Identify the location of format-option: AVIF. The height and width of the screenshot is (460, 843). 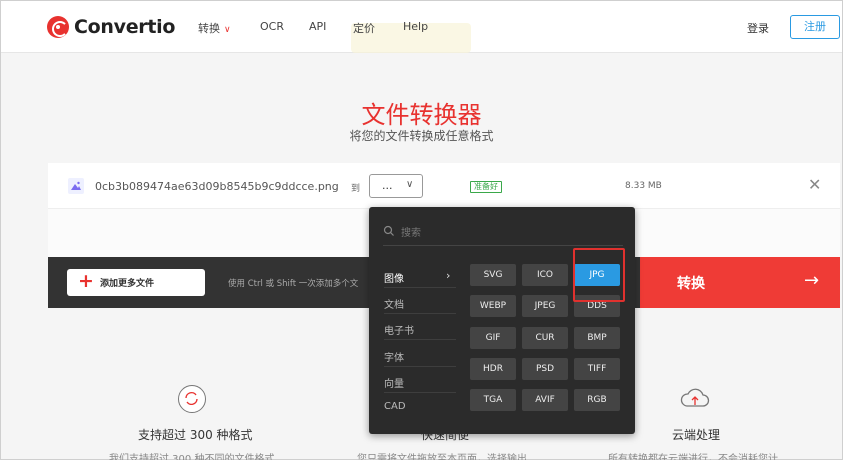
(545, 400).